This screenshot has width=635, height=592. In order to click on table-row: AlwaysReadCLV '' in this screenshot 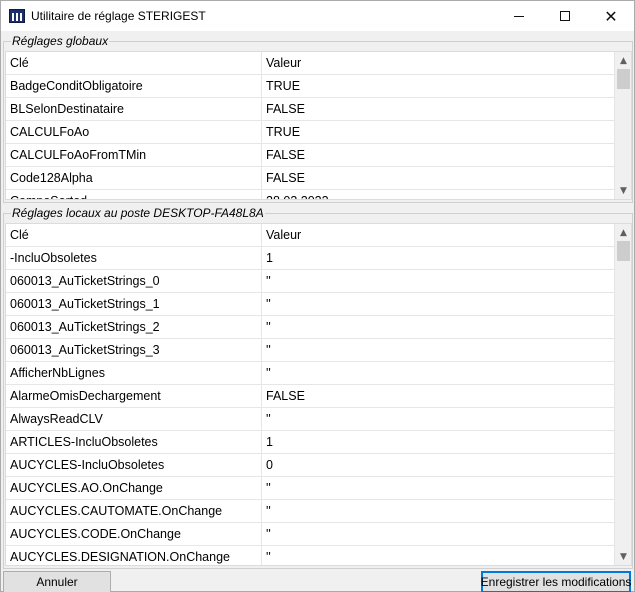, I will do `click(310, 419)`.